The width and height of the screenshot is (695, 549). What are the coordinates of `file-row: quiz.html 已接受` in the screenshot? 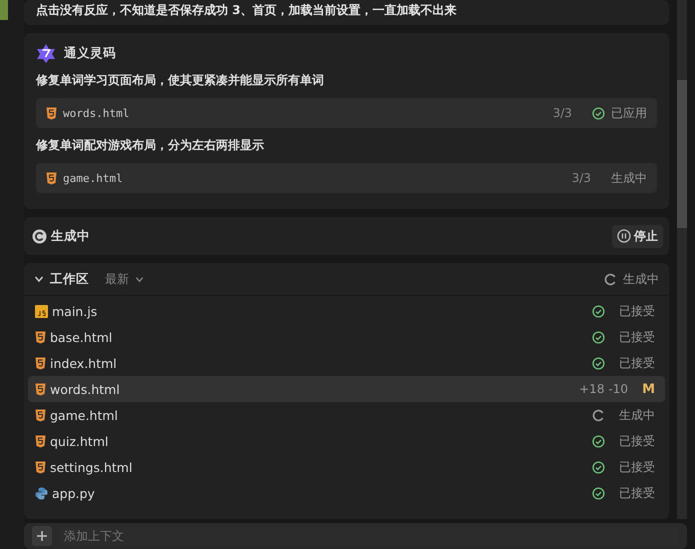 It's located at (346, 441).